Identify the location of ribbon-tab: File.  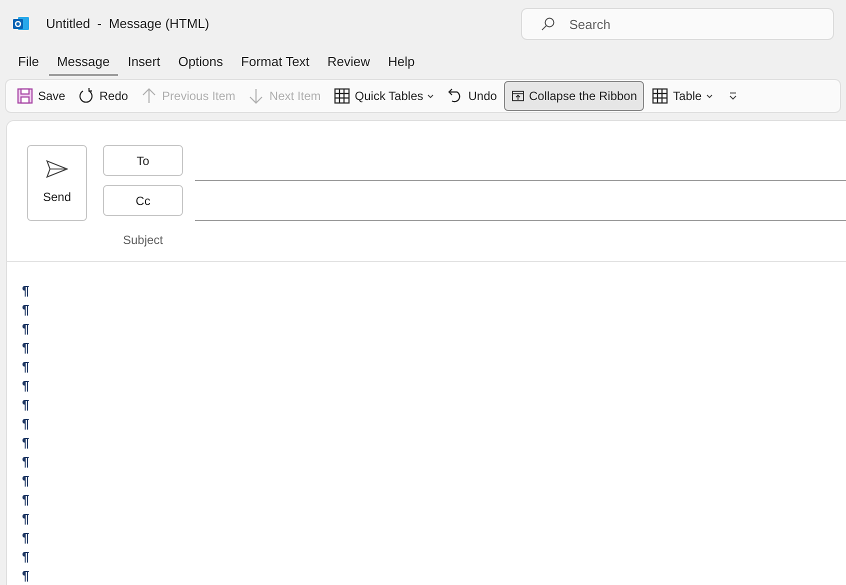
(28, 63).